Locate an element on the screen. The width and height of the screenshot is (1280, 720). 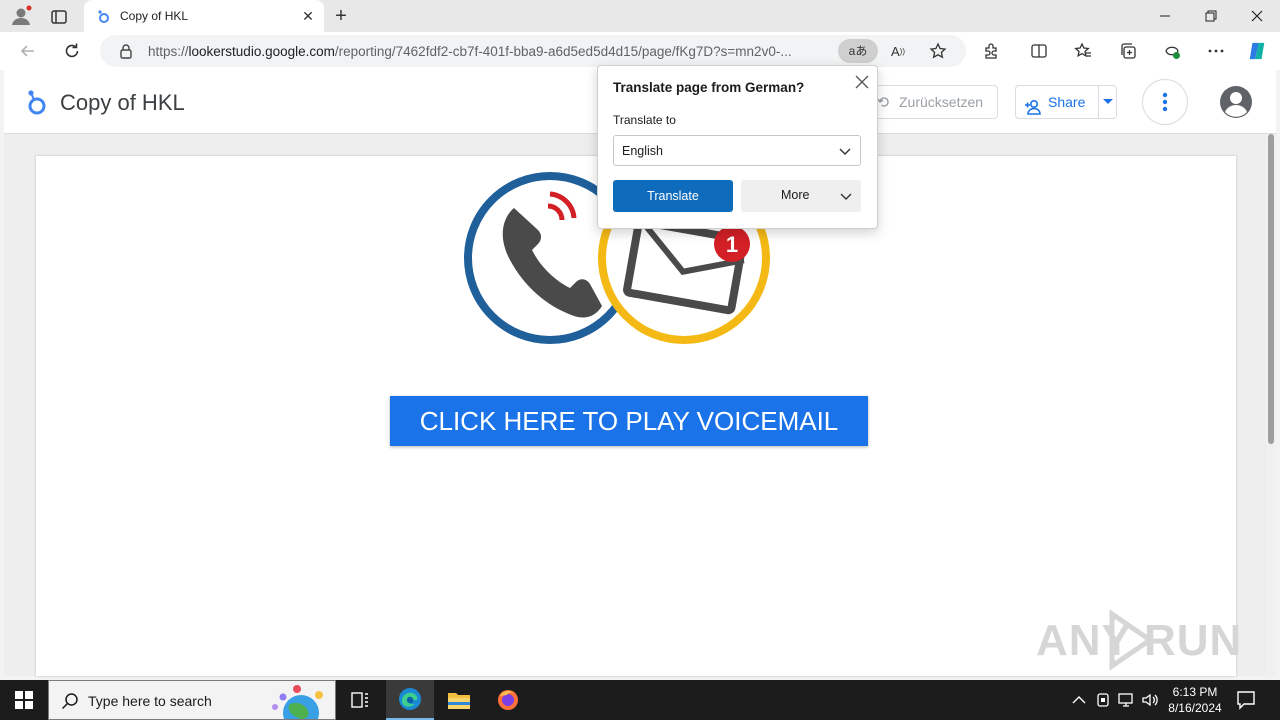
browser-title-bar: Copy of HKL ✕ + is located at coordinates (640, 16).